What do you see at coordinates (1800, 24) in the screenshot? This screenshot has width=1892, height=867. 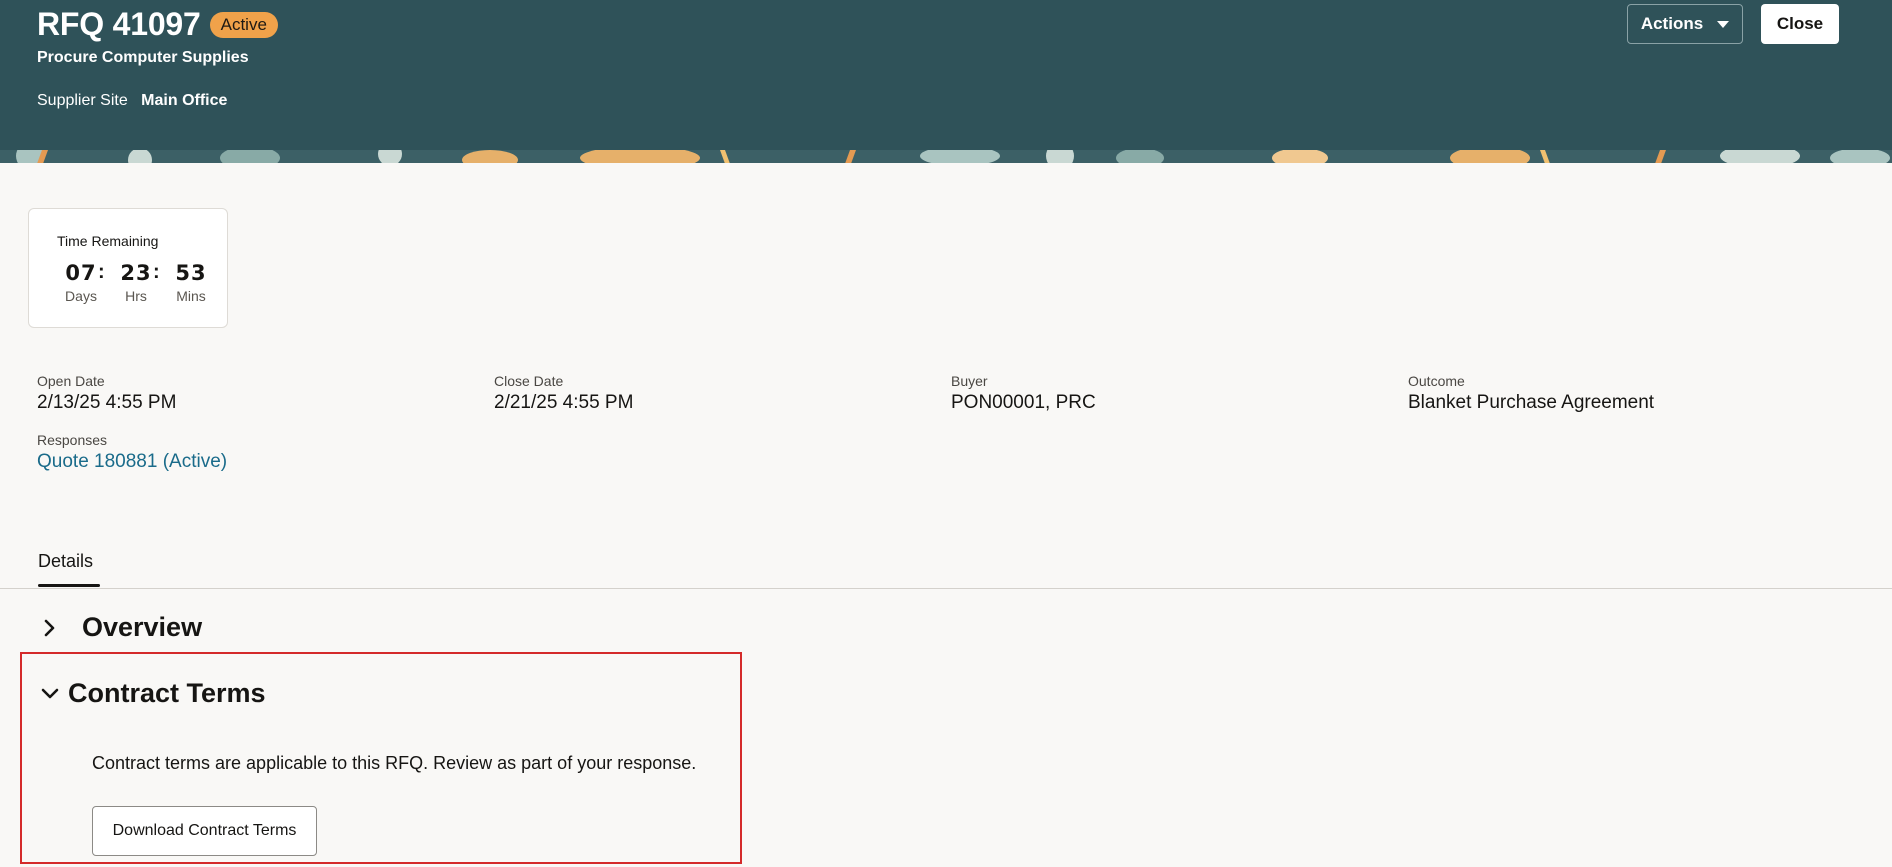 I see `close-button: Close` at bounding box center [1800, 24].